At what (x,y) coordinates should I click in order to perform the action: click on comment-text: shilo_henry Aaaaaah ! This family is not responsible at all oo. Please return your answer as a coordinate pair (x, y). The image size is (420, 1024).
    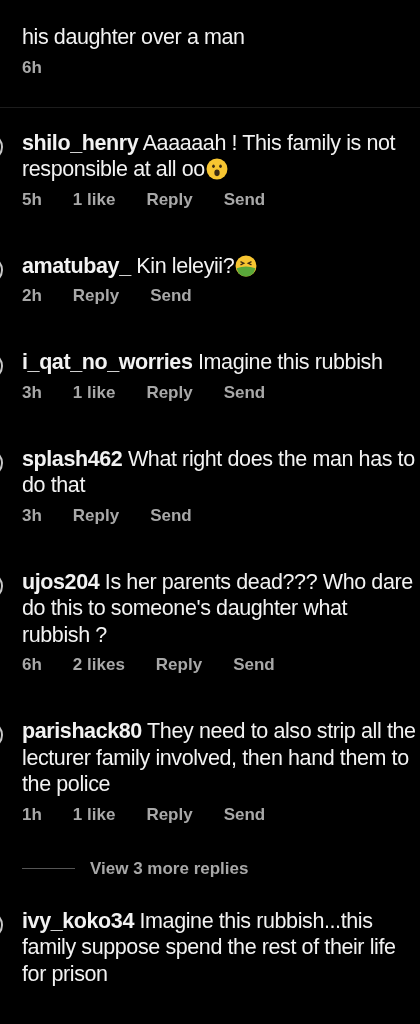
    Looking at the image, I should click on (209, 156).